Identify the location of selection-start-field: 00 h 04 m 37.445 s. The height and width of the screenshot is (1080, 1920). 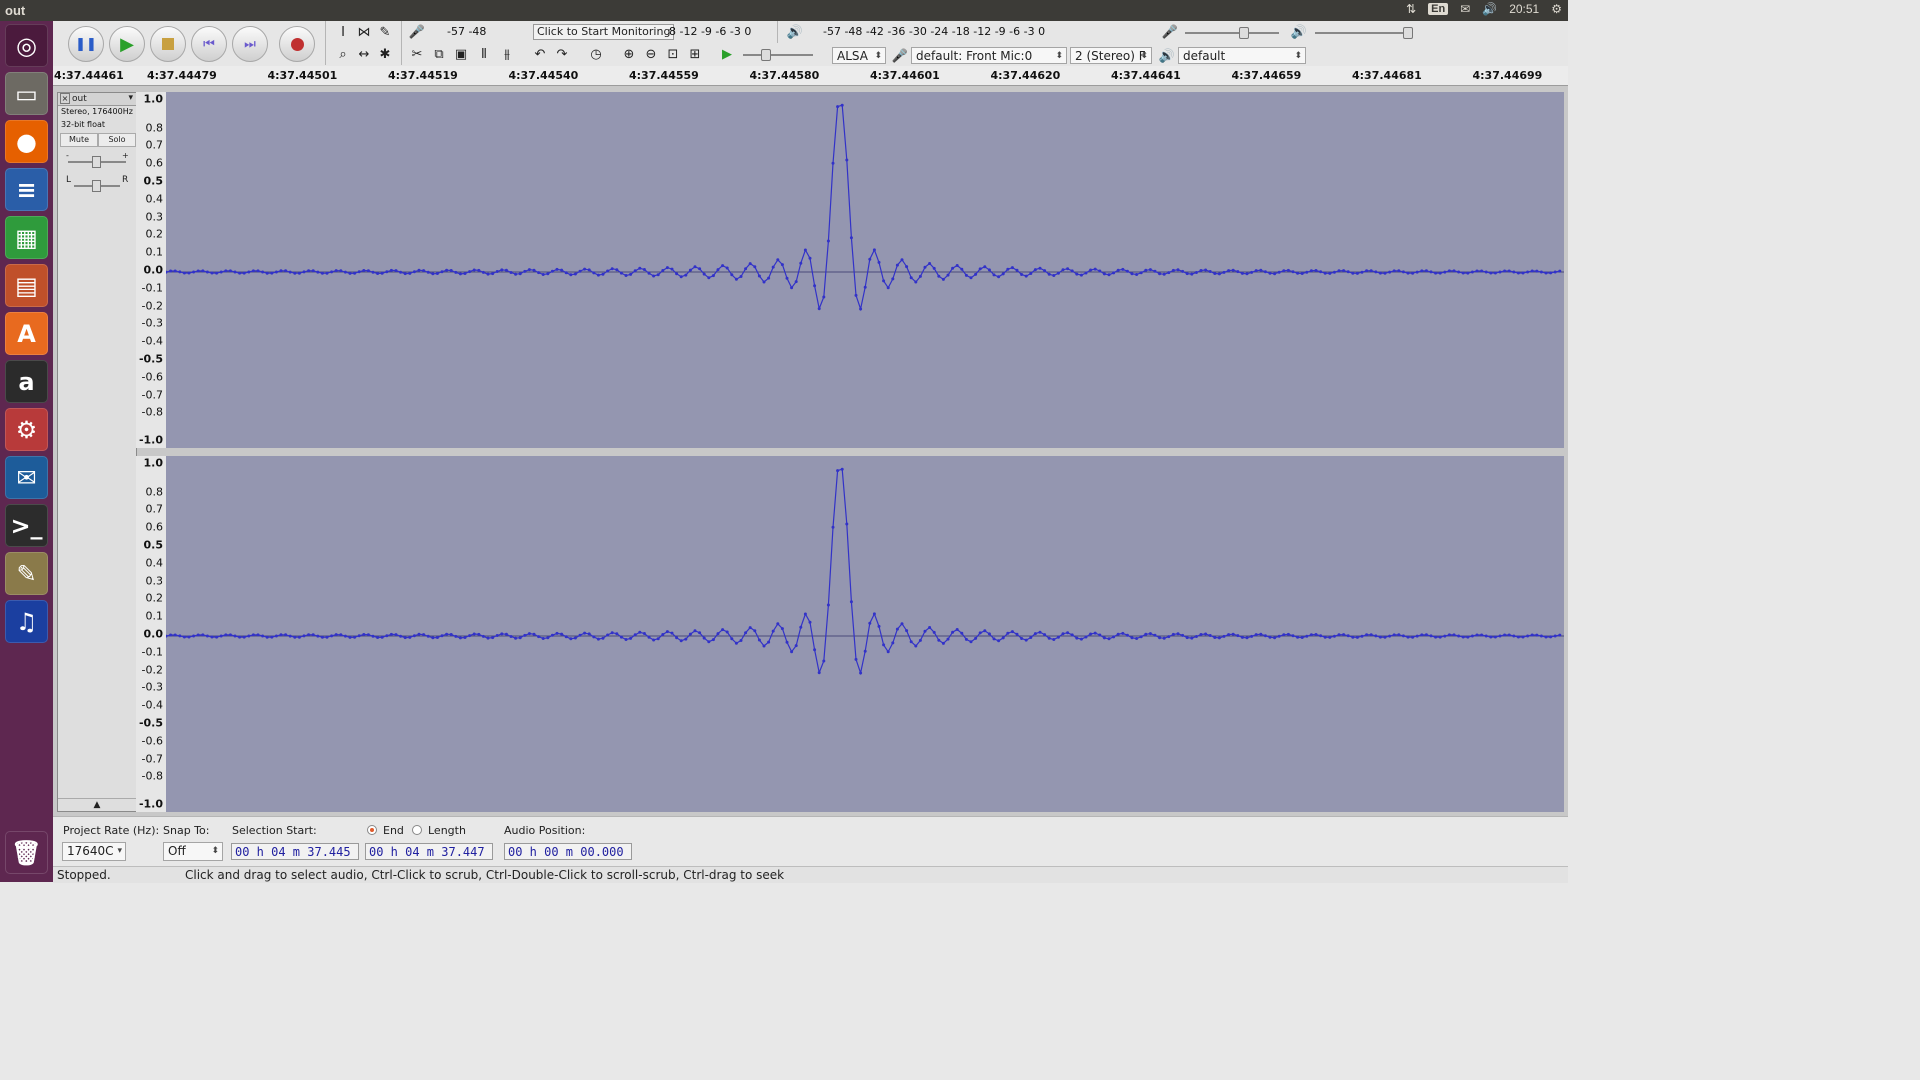
(295, 859).